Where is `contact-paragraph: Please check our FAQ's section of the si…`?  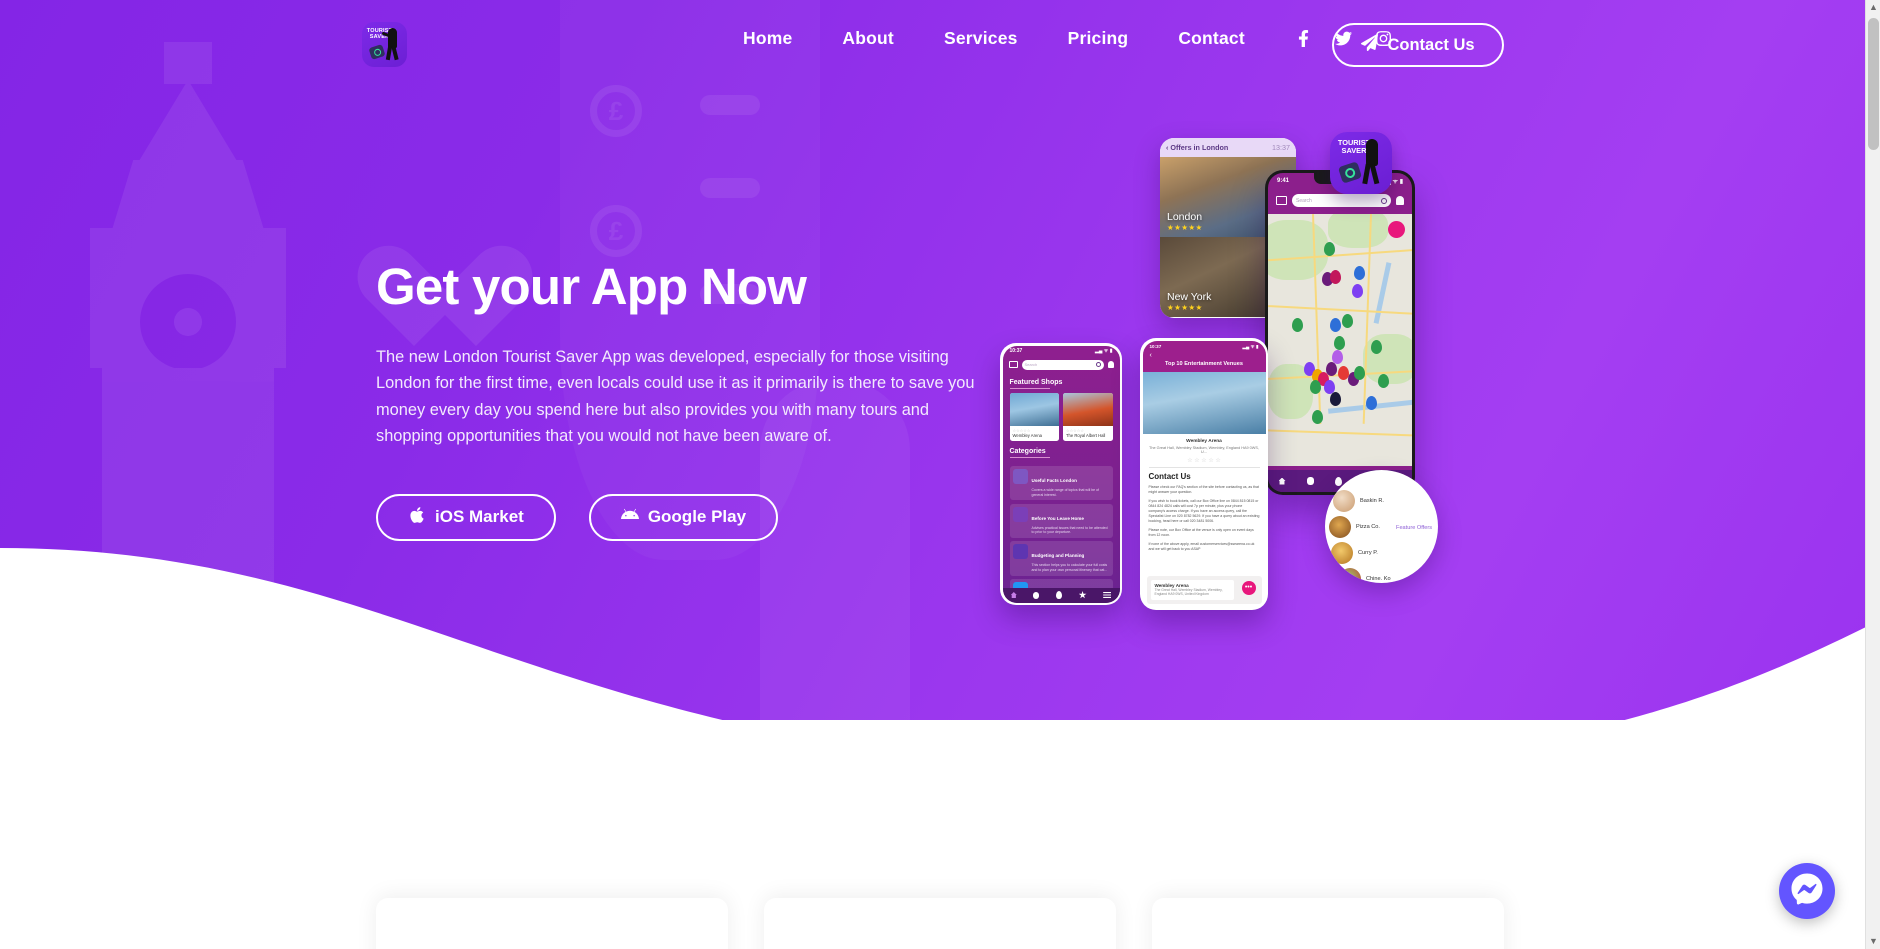
contact-paragraph: Please check our FAQ's section of the si… is located at coordinates (1203, 489).